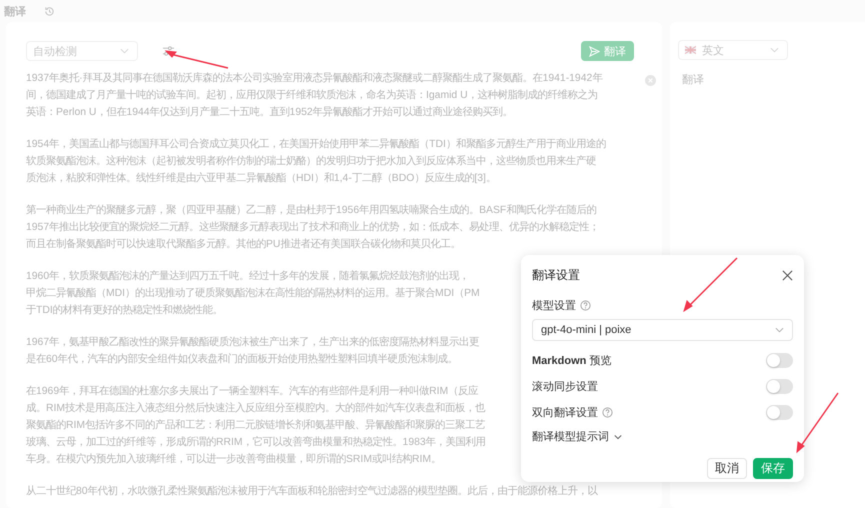  What do you see at coordinates (256, 425) in the screenshot?
I see `text-line: 聚氨酯的RIM包括许多不同的产品和工艺：利用二元胺链增长剂和氨基甲酸、异氰酸酯和聚脲的三聚工艺` at bounding box center [256, 425].